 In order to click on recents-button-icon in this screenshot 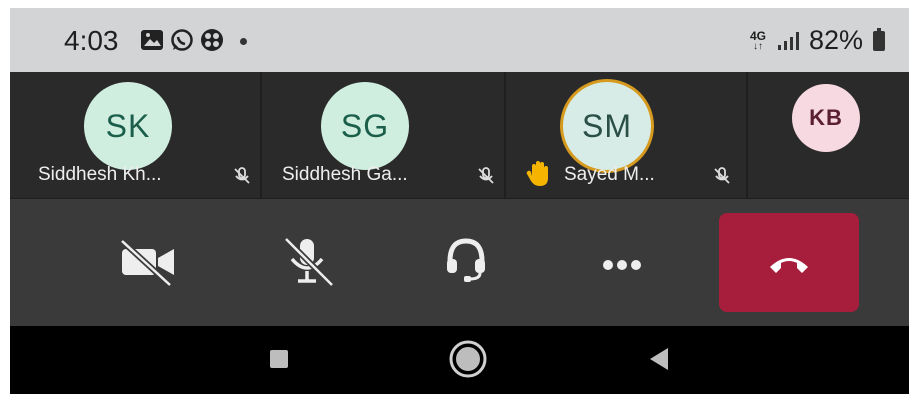, I will do `click(279, 359)`.